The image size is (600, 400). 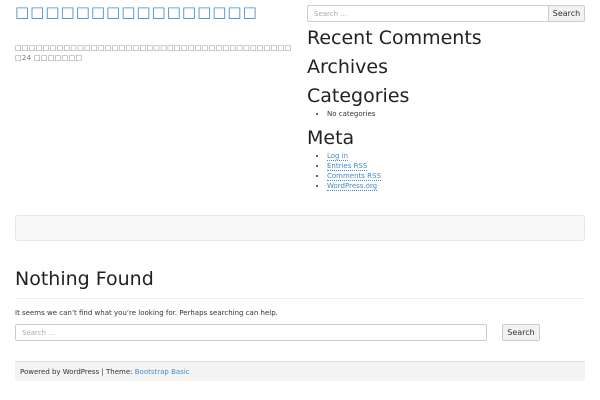 I want to click on wordpress-org-link: WordPress.org, so click(x=352, y=186).